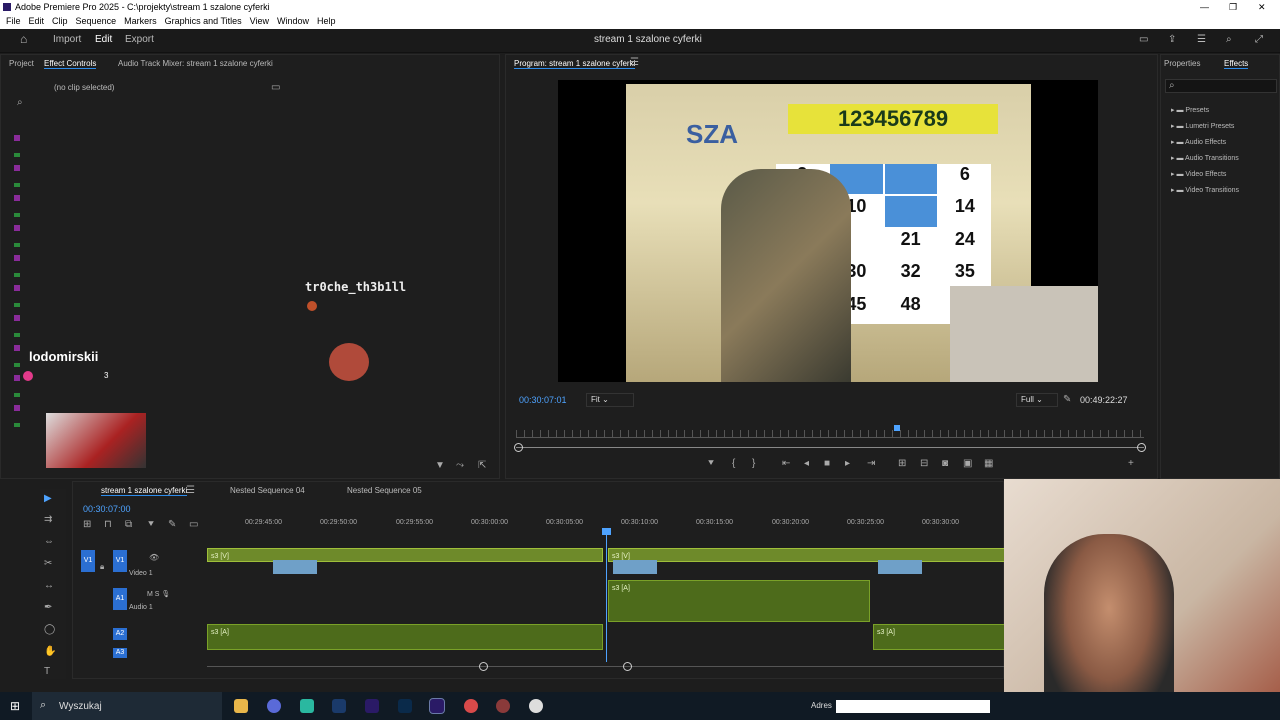  What do you see at coordinates (1236, 64) in the screenshot?
I see `tab-effects: Effects` at bounding box center [1236, 64].